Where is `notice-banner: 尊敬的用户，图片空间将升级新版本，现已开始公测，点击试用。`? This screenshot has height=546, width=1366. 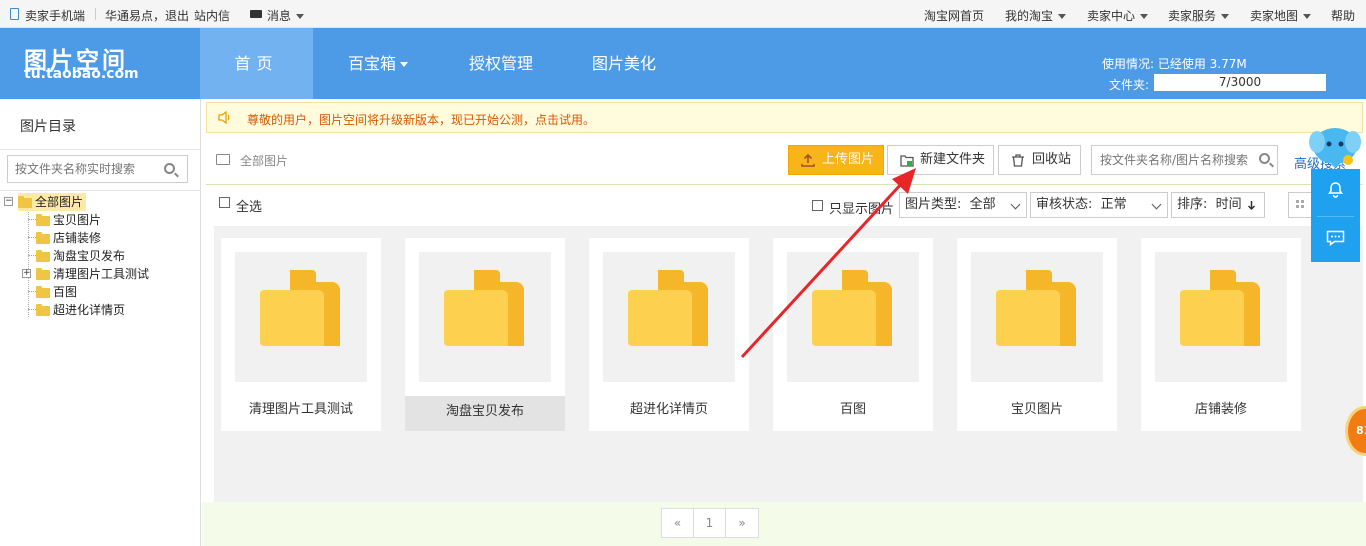 notice-banner: 尊敬的用户，图片空间将升级新版本，现已开始公测，点击试用。 is located at coordinates (784, 117).